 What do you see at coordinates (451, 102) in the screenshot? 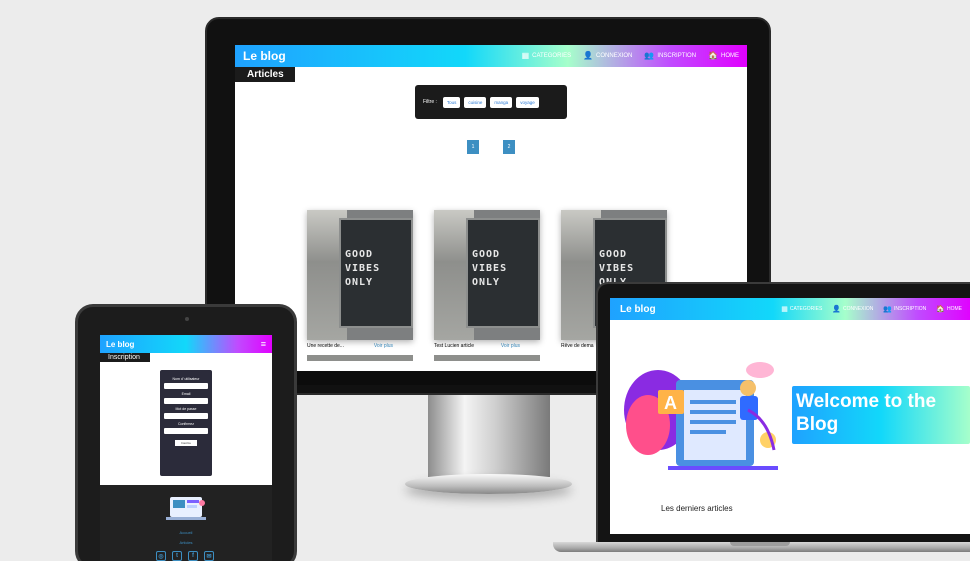
I see `filter-chip-tous: Tous` at bounding box center [451, 102].